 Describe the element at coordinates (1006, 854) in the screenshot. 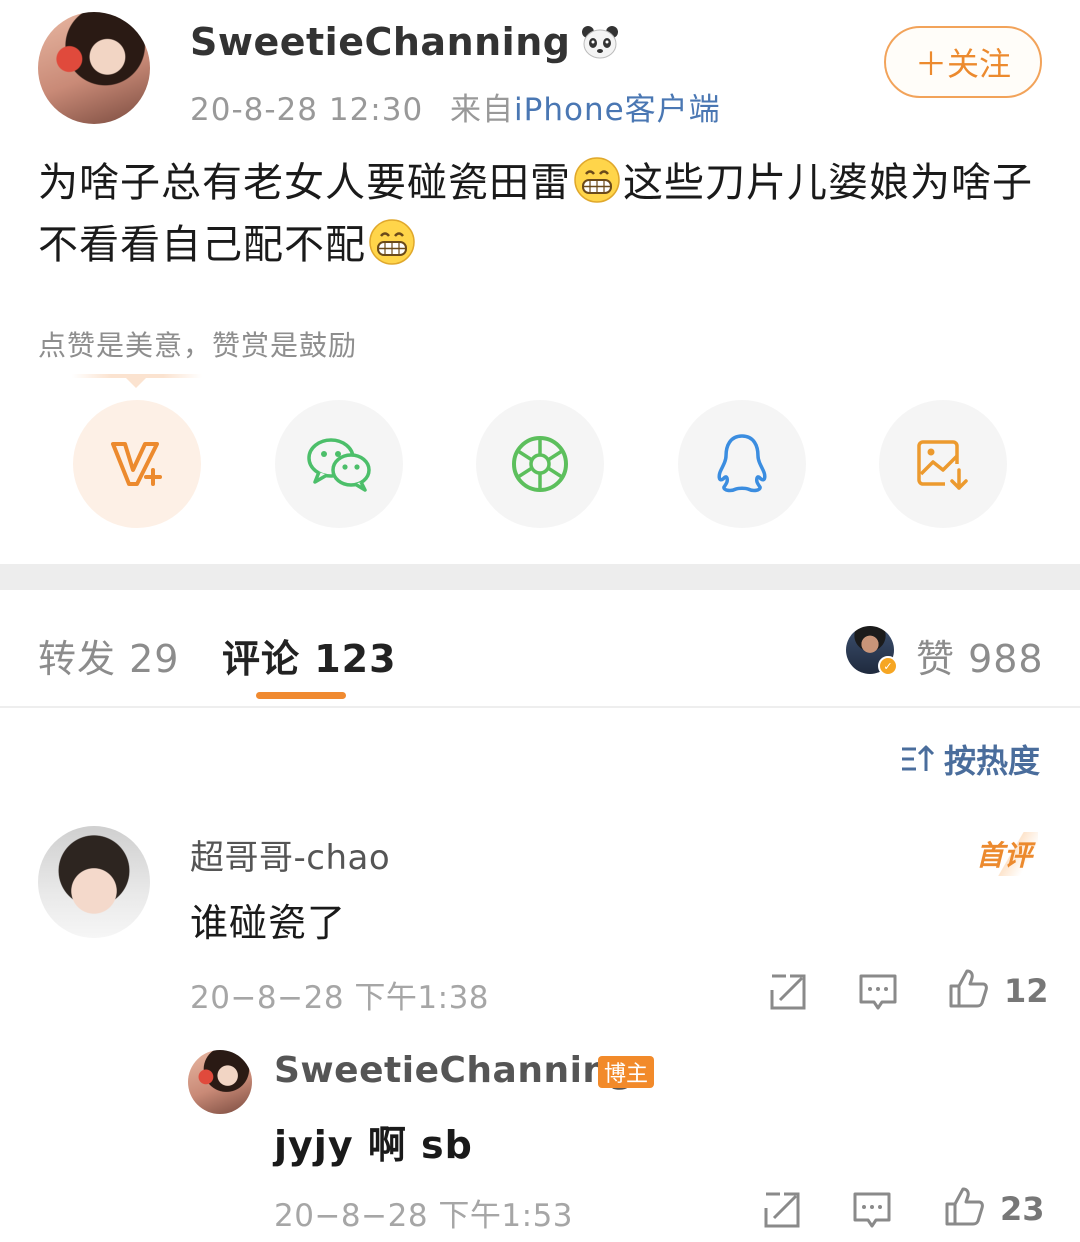

I see `first-comment-badge: 首评` at that location.